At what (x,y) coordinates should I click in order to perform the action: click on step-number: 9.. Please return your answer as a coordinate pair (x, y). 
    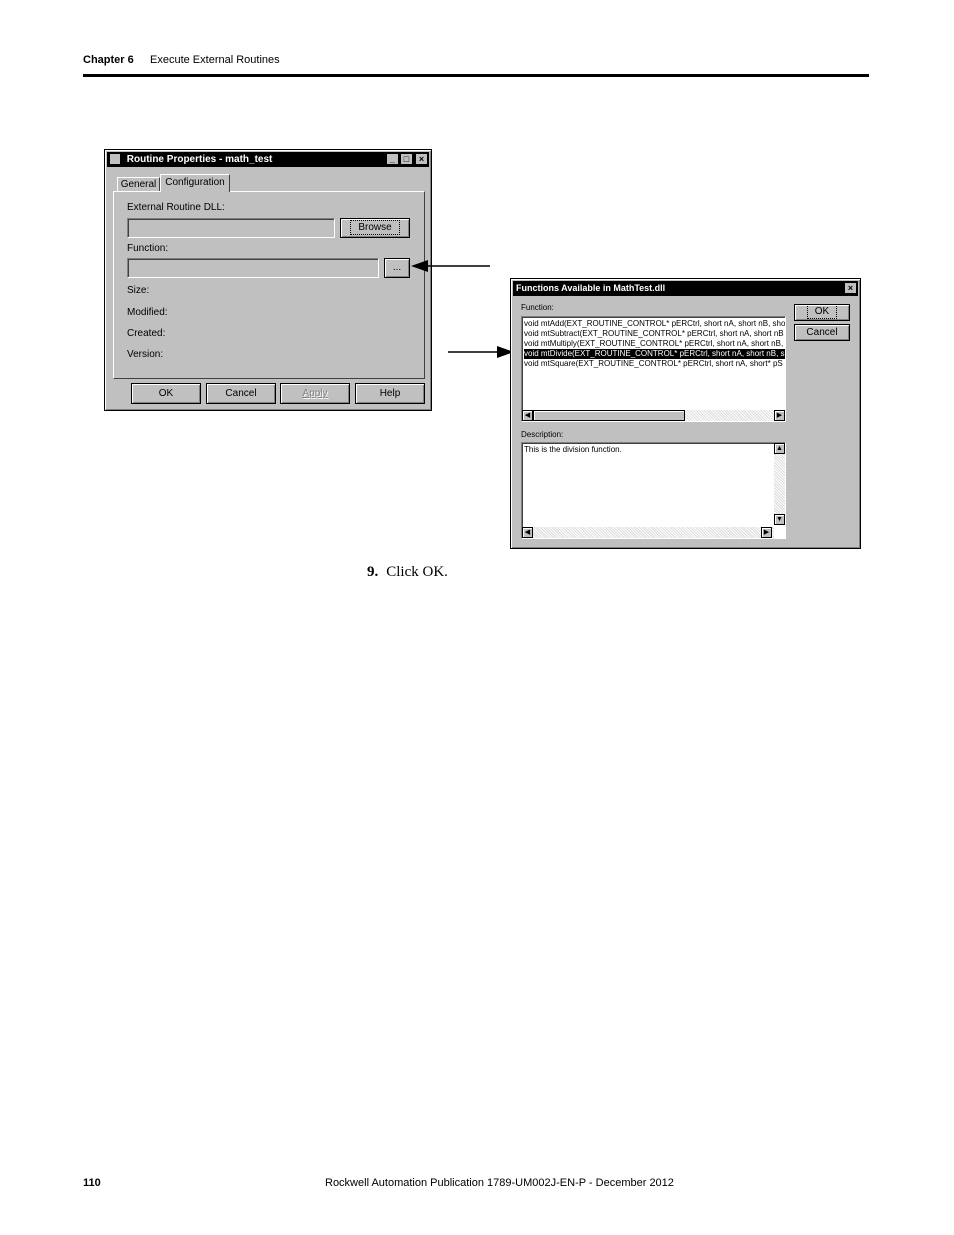
    Looking at the image, I should click on (373, 572).